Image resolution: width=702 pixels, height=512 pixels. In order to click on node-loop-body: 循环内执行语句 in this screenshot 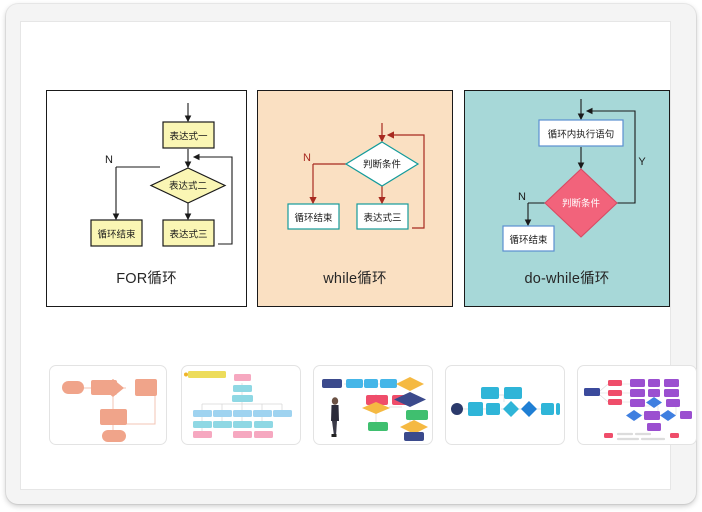, I will do `click(581, 133)`.